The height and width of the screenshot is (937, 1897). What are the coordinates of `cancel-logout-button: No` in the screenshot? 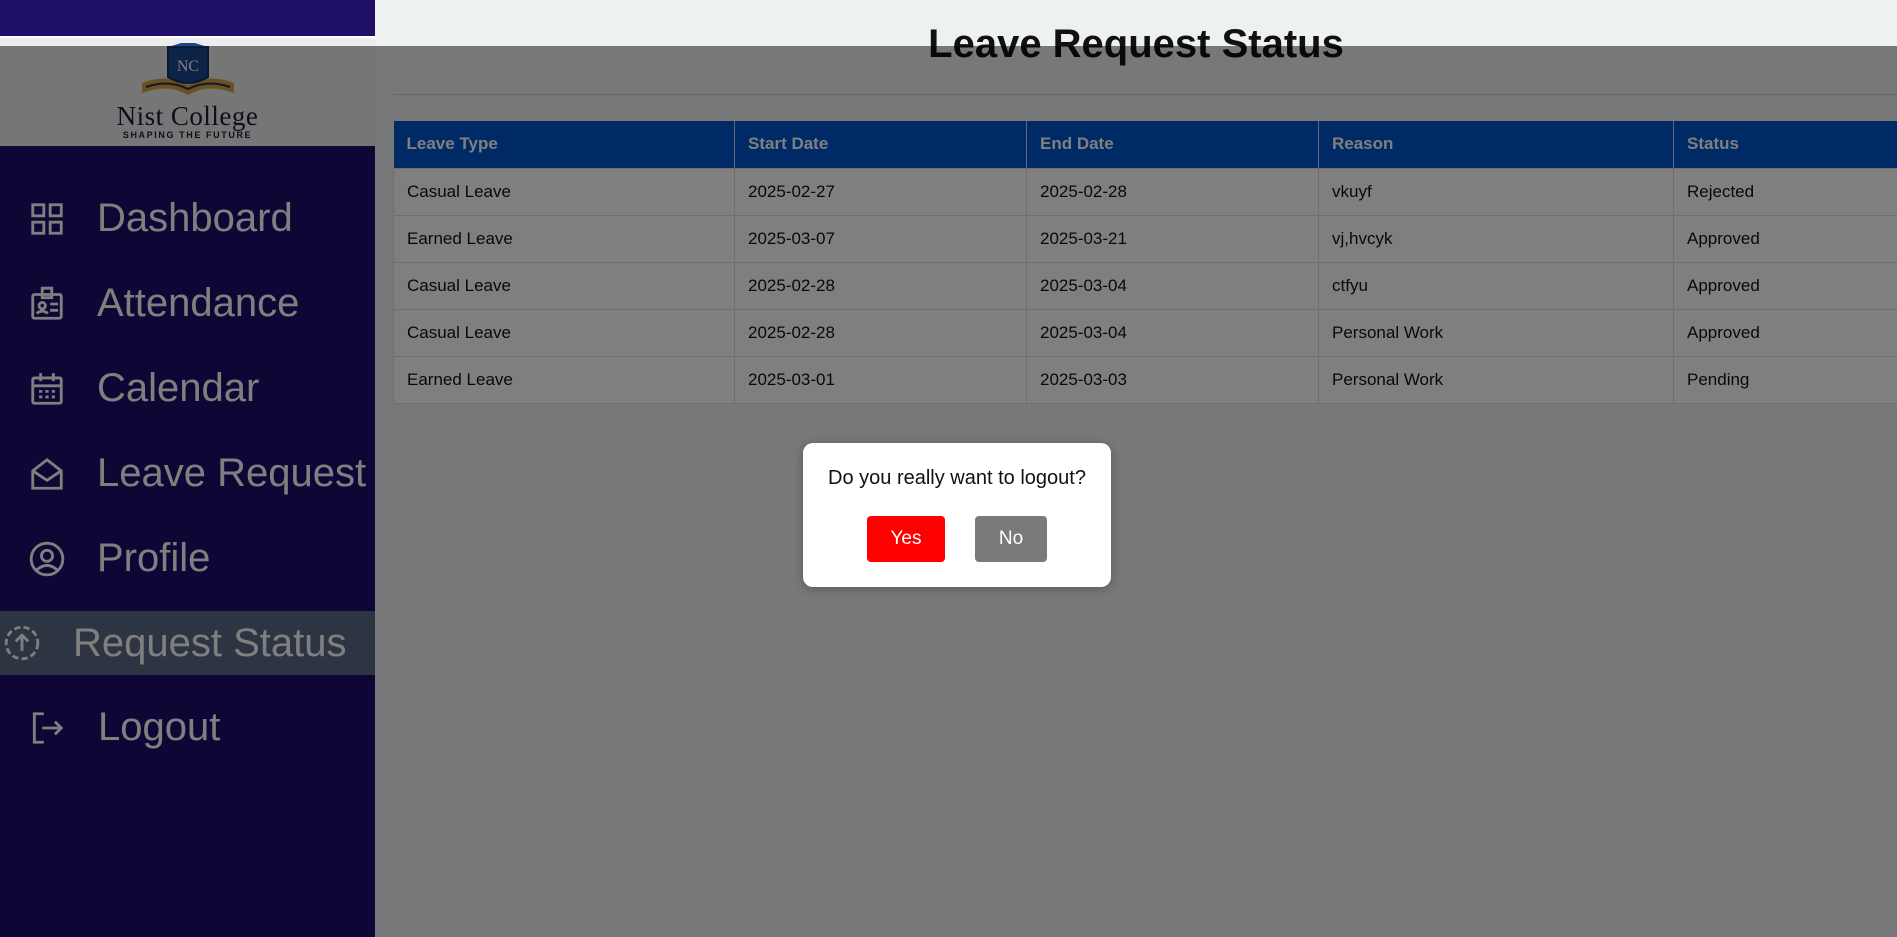 It's located at (1011, 539).